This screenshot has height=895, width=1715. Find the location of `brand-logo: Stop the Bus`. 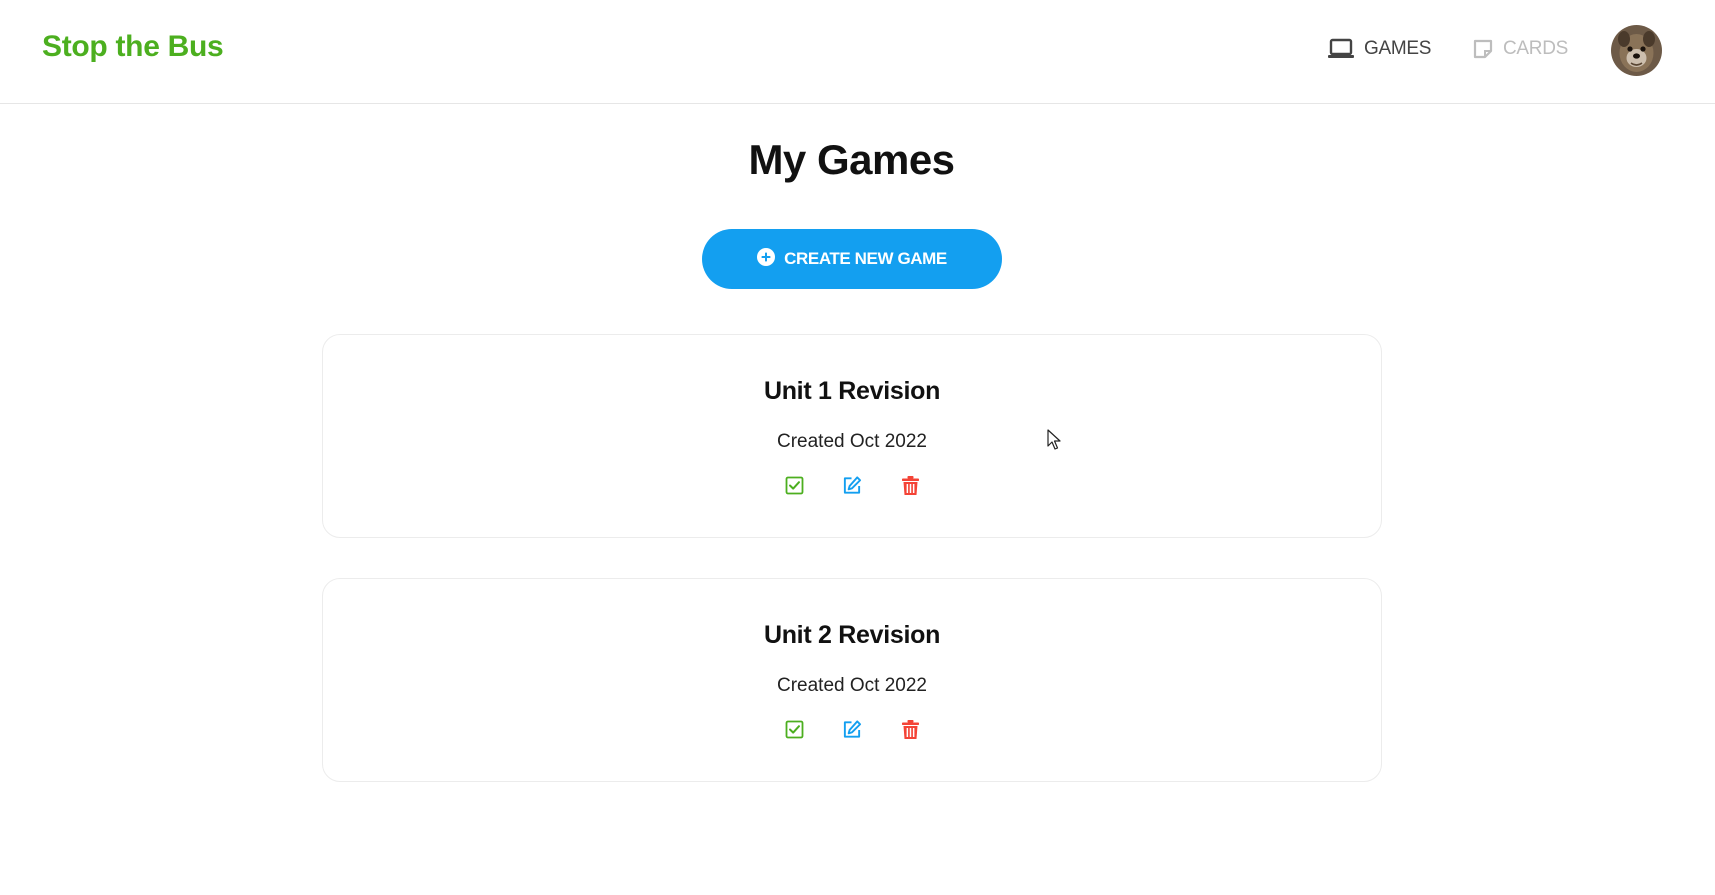

brand-logo: Stop the Bus is located at coordinates (133, 47).